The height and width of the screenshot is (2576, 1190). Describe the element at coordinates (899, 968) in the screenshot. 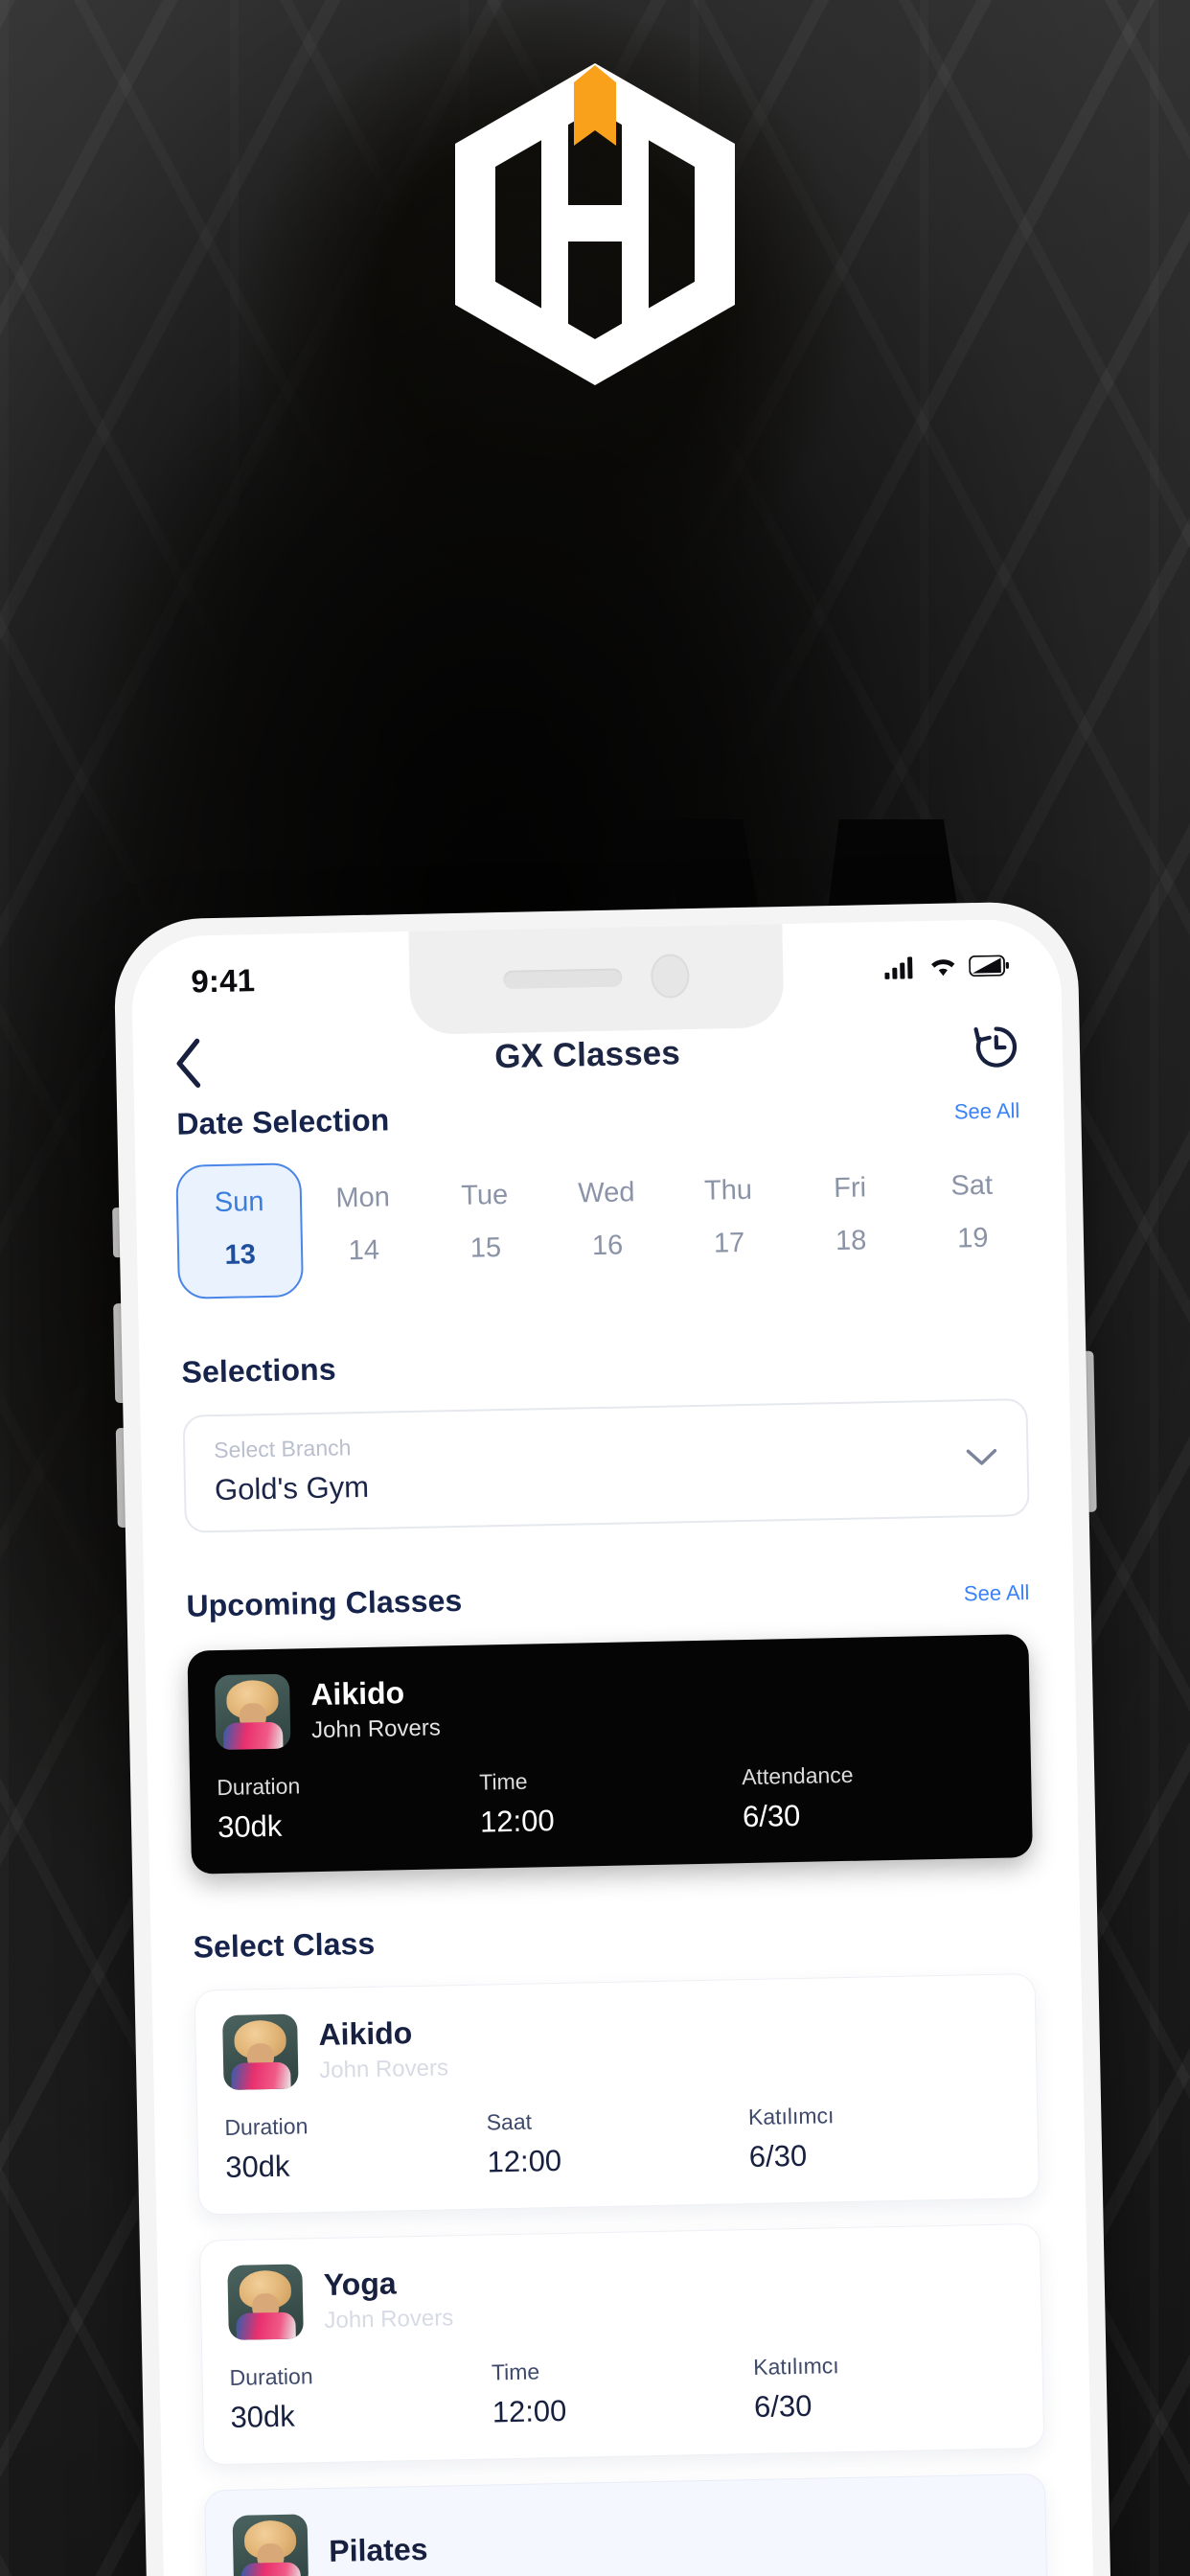

I see `cellular-signal-icon` at that location.